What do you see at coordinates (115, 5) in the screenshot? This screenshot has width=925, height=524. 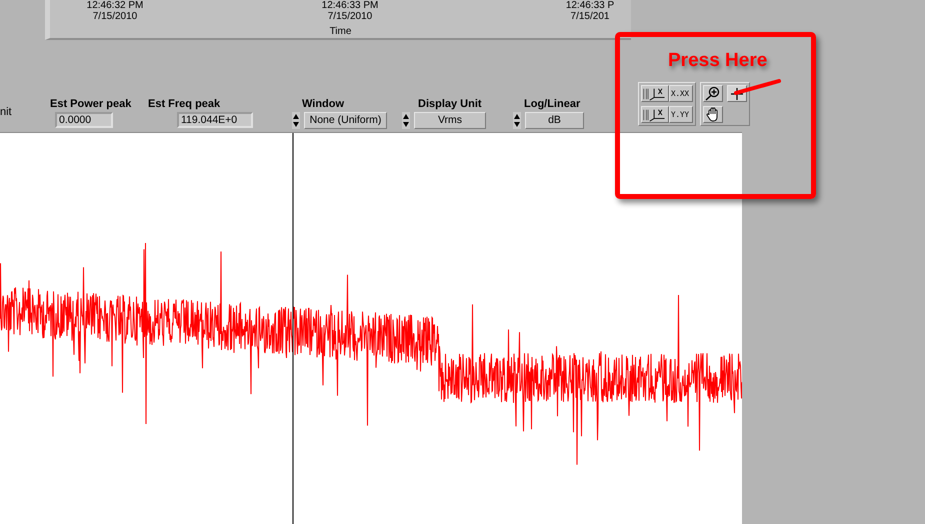 I see `tick-time: 12:46:32 PM` at bounding box center [115, 5].